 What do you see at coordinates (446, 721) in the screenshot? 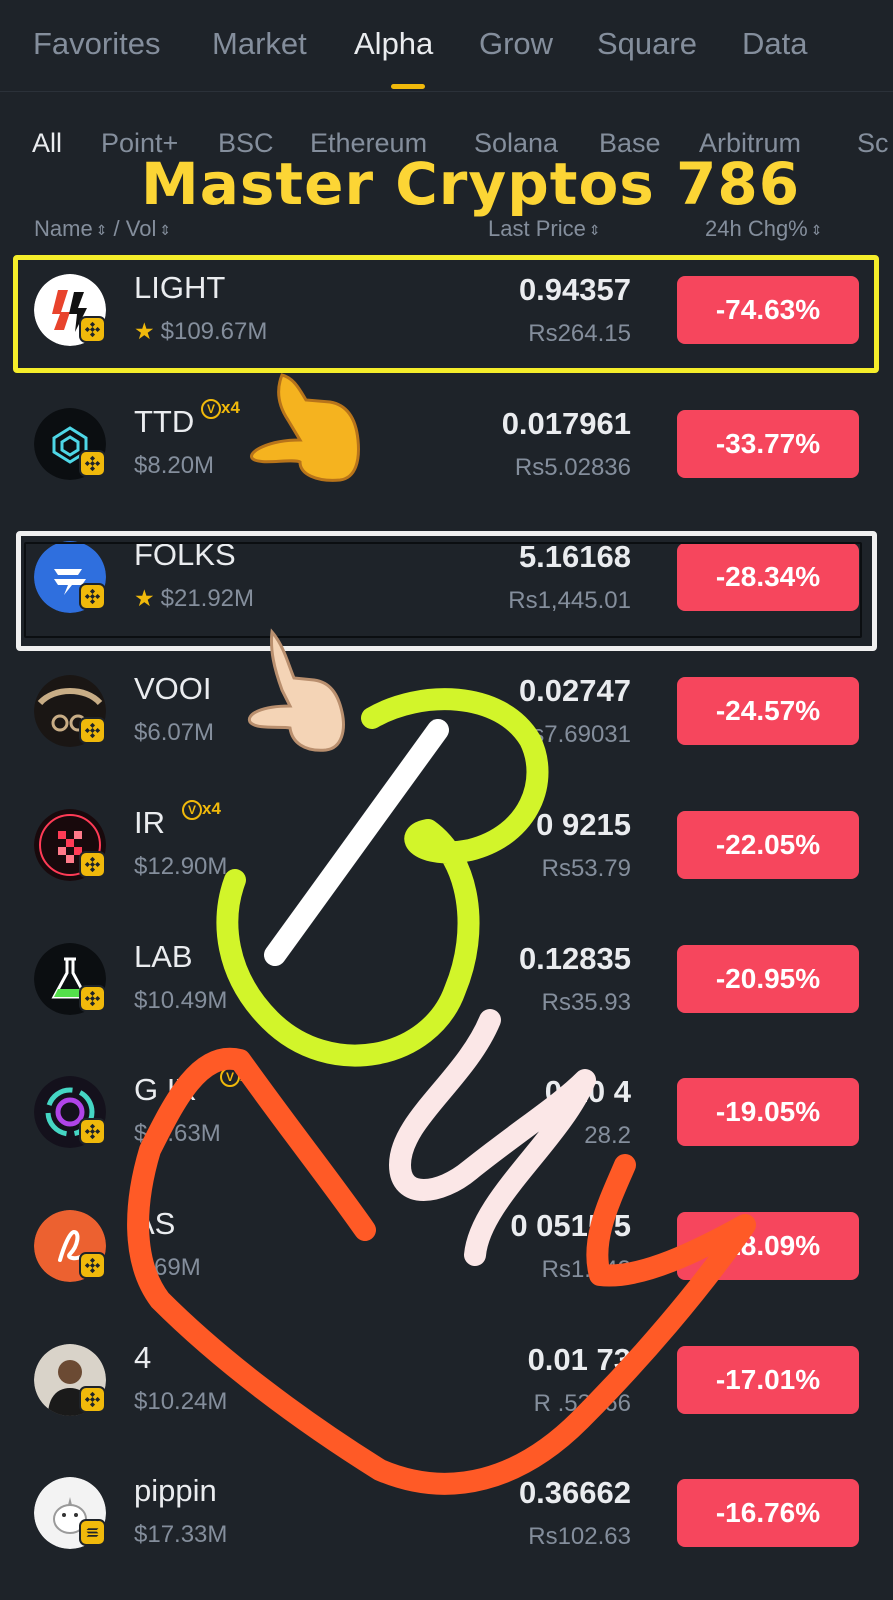
I see `coin-row: VOOI $6.07M 0.02747 s7.69031 -24.57%` at bounding box center [446, 721].